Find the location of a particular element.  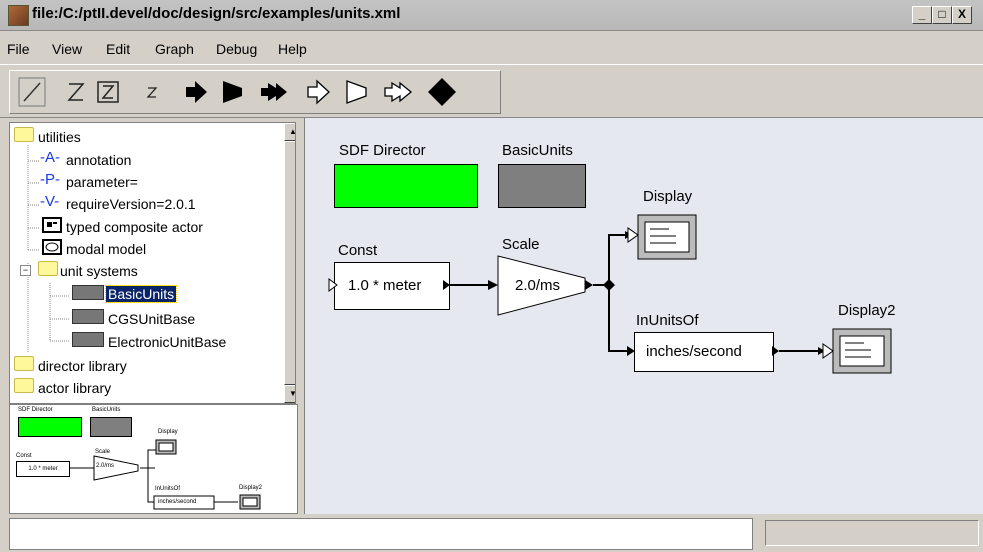

scroll-up-icon: ▲ is located at coordinates (289, 132).